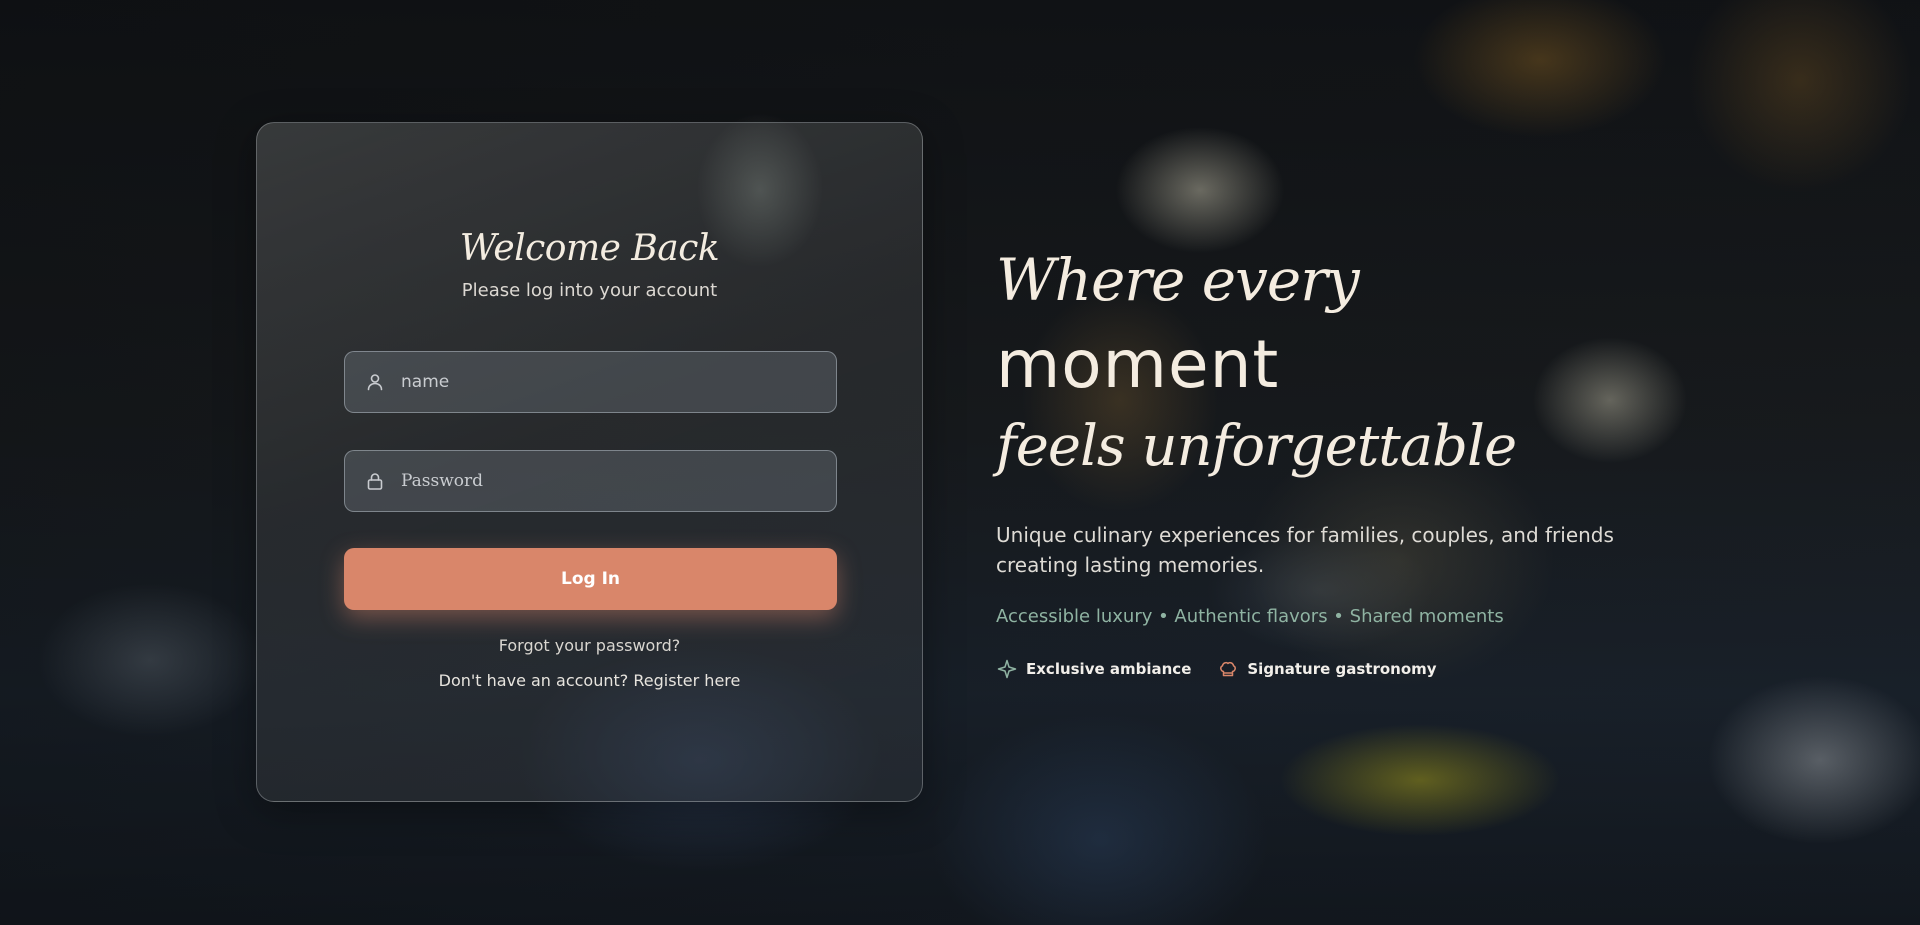 The height and width of the screenshot is (925, 1920). I want to click on password-field, so click(590, 481).